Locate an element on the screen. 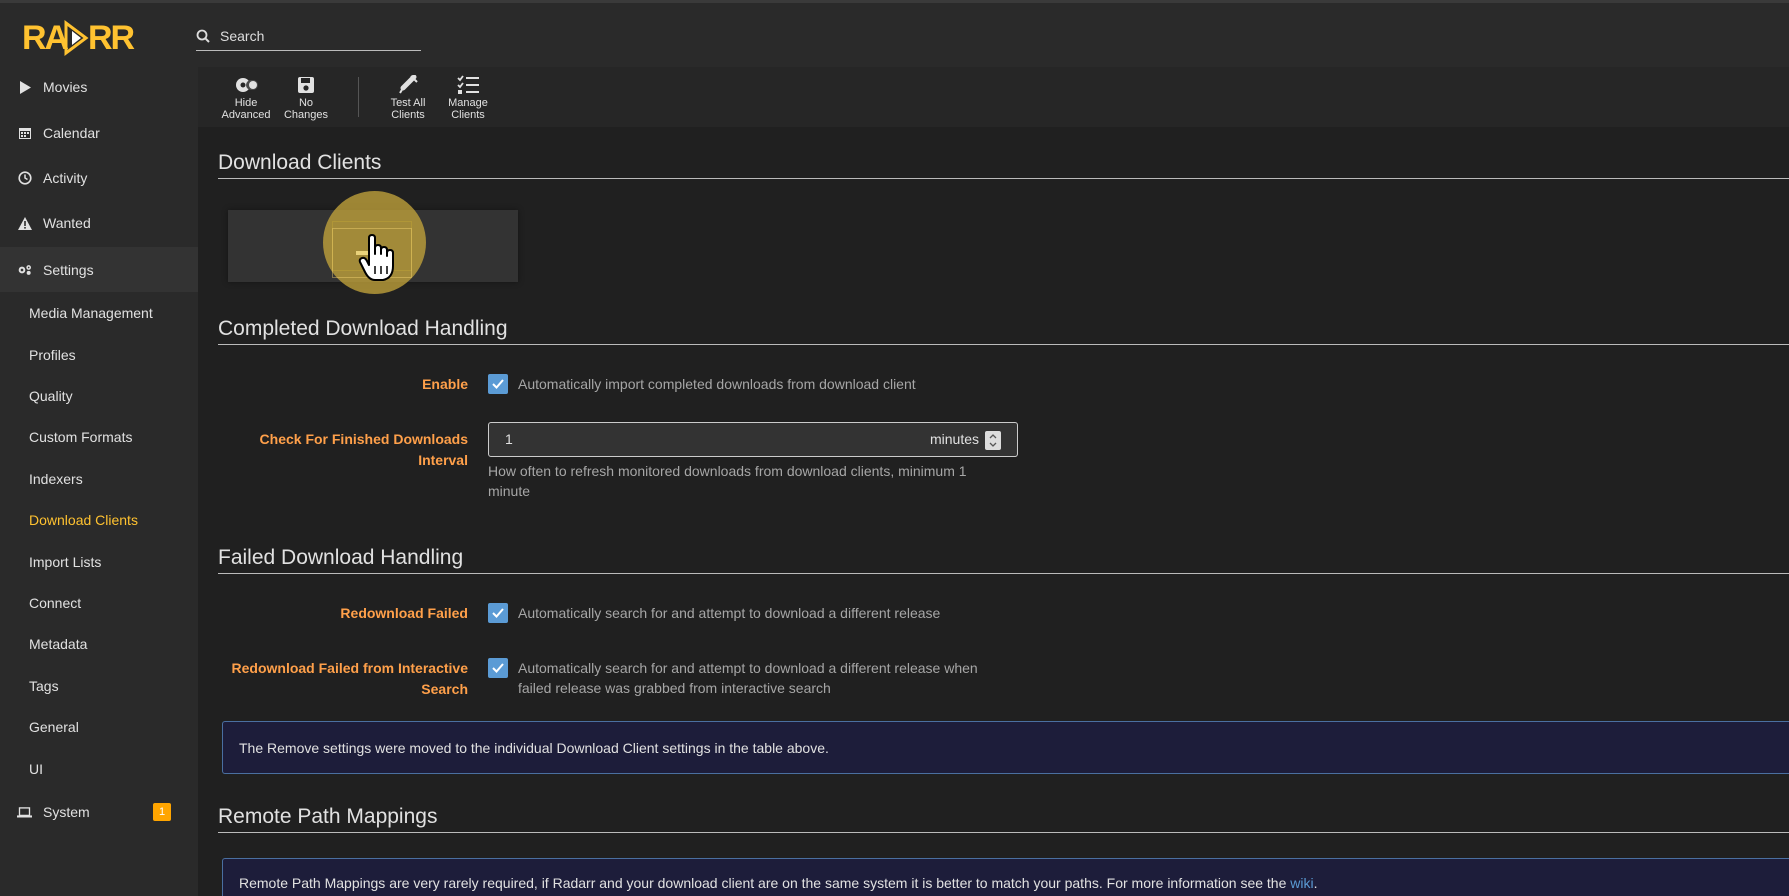 Image resolution: width=1789 pixels, height=896 pixels. sidebar-item-activity: Activity is located at coordinates (99, 178).